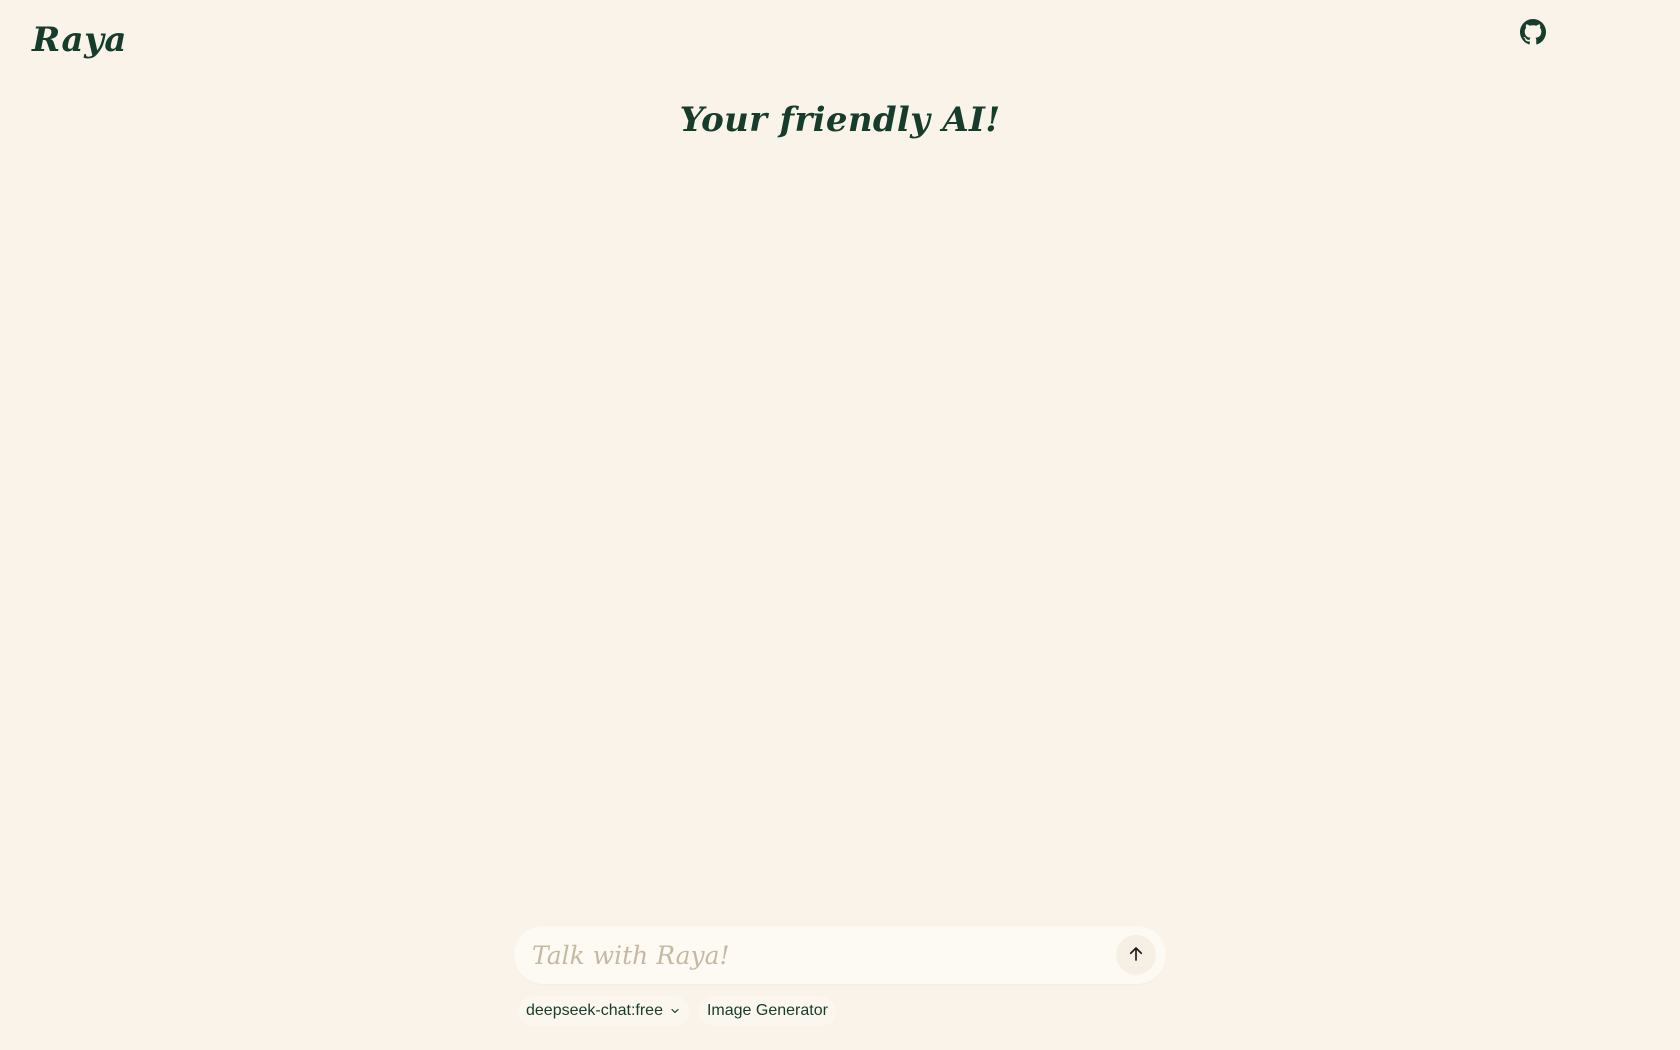  I want to click on image-generator-label: Image Generator, so click(767, 1010).